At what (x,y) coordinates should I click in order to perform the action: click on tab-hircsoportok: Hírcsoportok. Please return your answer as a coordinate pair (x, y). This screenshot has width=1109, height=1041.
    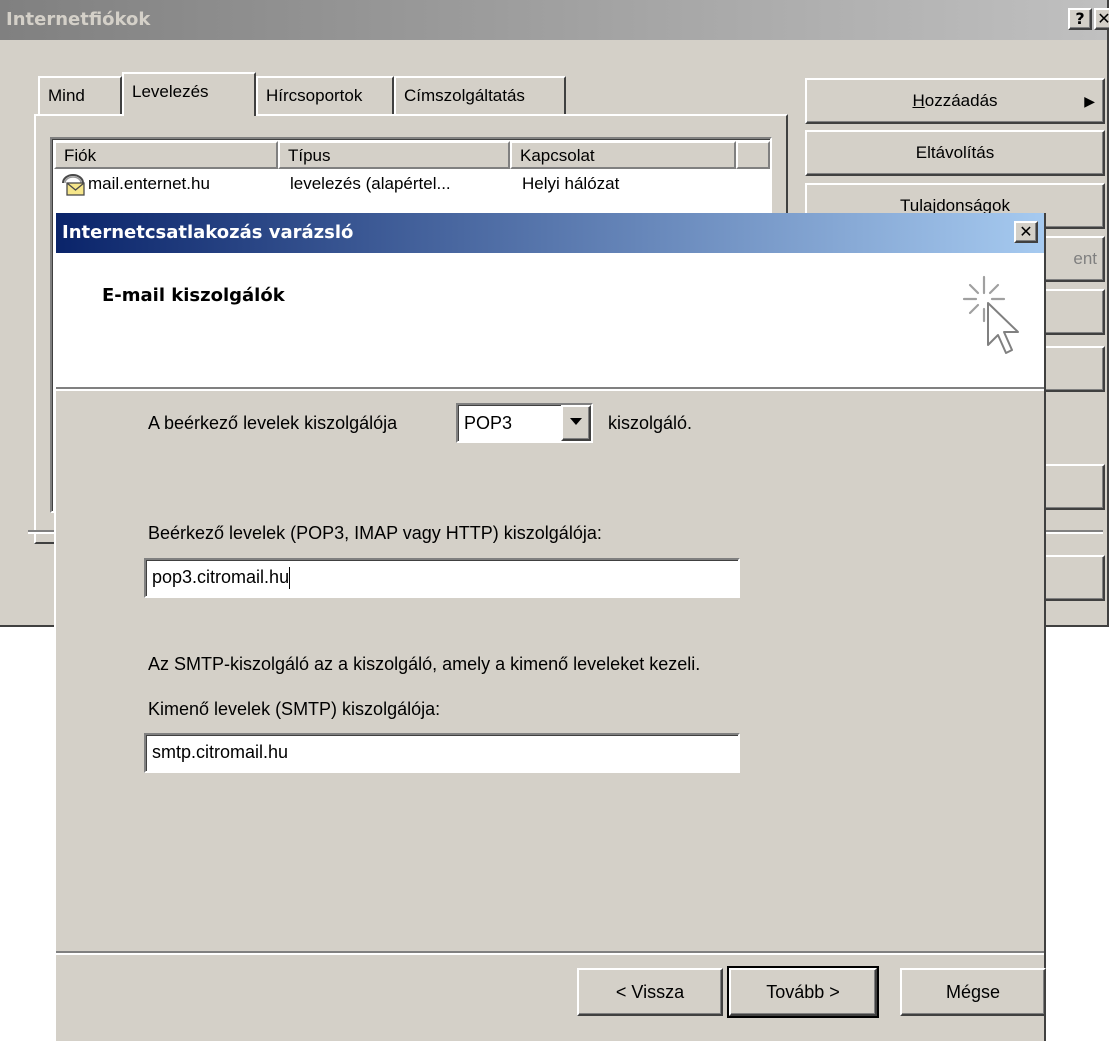
    Looking at the image, I should click on (325, 95).